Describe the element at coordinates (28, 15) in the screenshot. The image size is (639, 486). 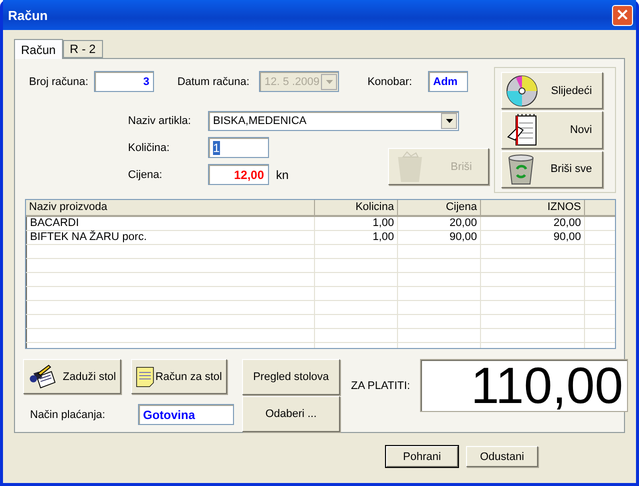
I see `window-title: Račun` at that location.